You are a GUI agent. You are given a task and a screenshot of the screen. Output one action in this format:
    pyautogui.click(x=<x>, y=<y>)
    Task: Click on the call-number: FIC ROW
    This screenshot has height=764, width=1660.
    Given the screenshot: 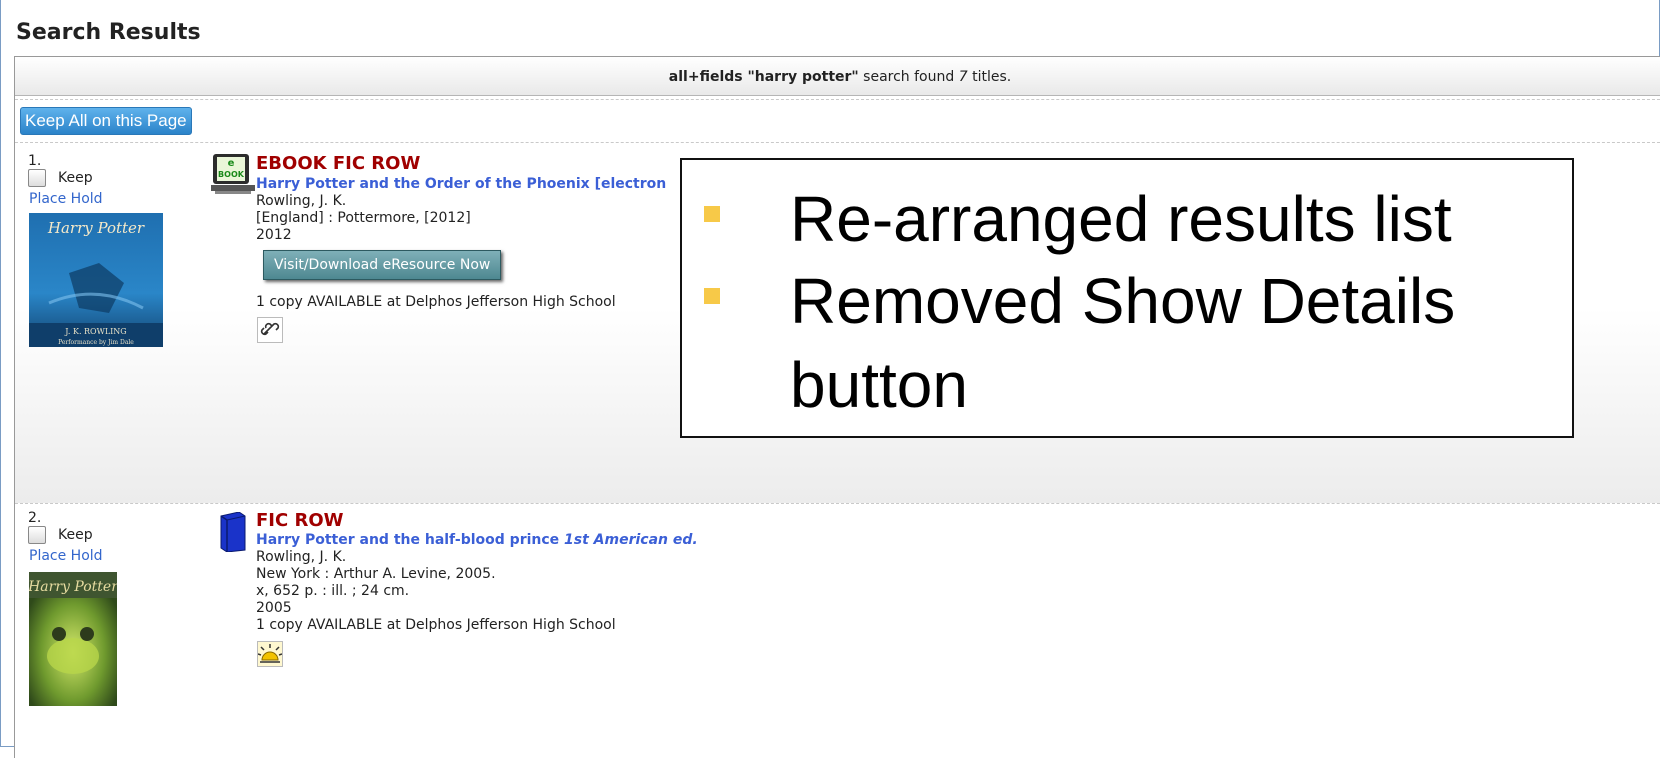 What is the action you would take?
    pyautogui.click(x=300, y=520)
    